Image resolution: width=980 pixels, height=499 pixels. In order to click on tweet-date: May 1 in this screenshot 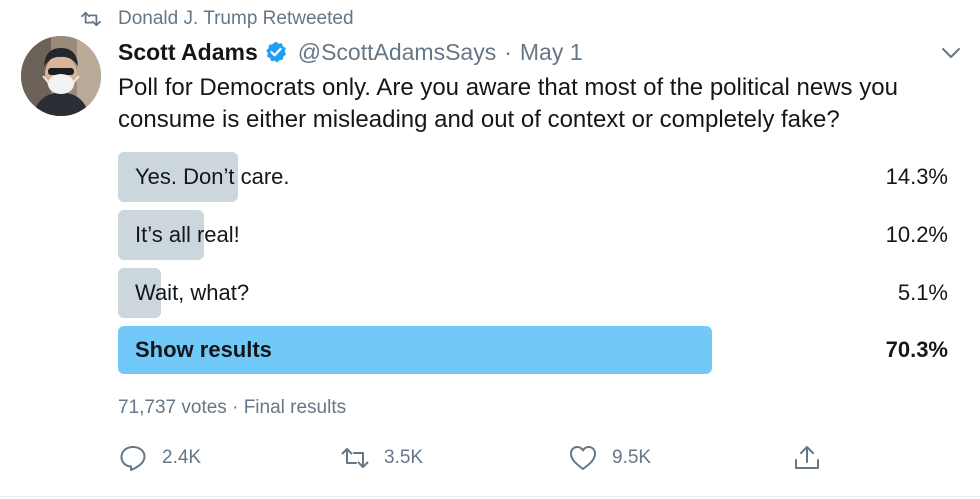, I will do `click(551, 52)`.